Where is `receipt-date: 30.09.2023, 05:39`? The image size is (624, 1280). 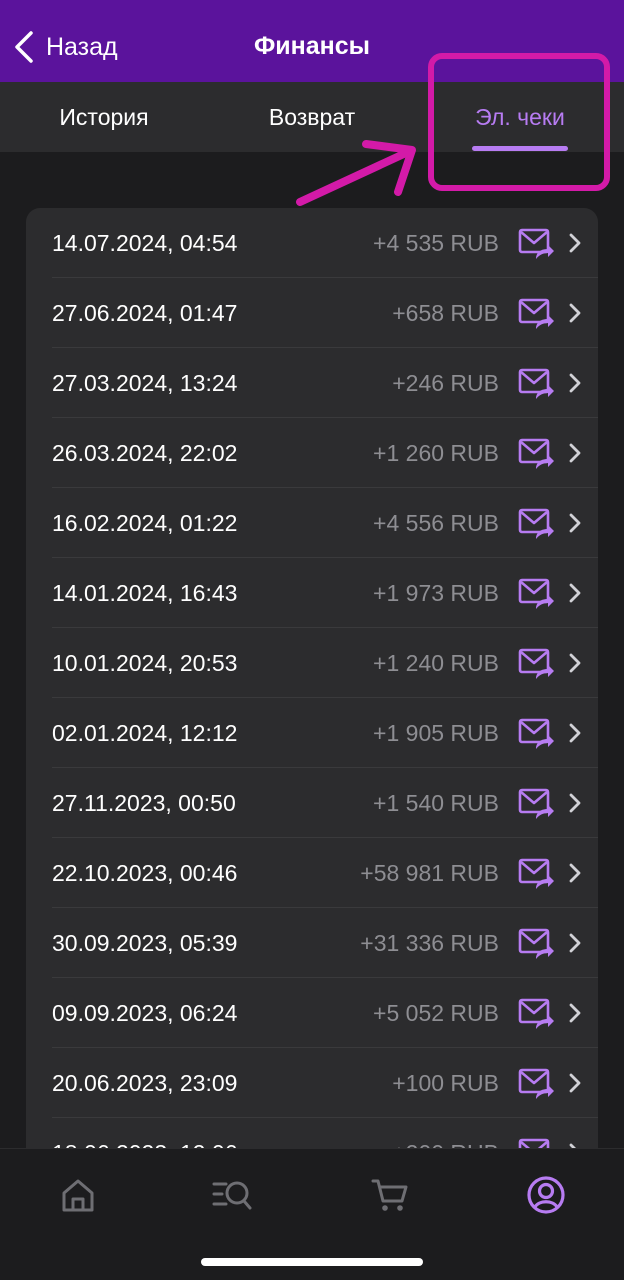 receipt-date: 30.09.2023, 05:39 is located at coordinates (145, 943).